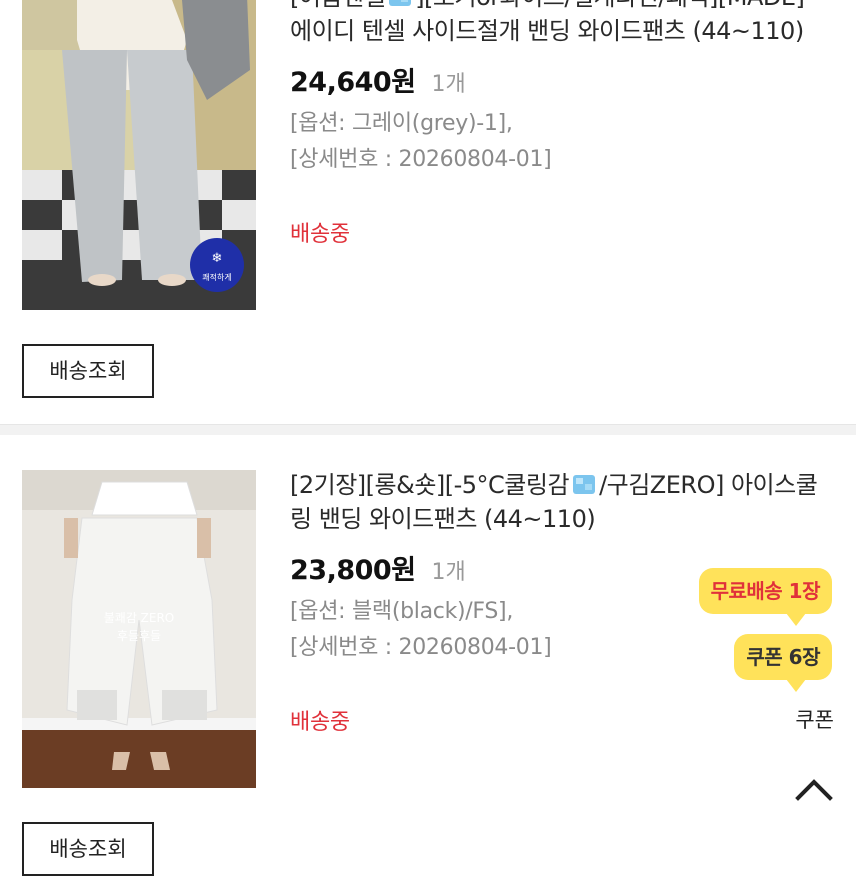 The image size is (856, 876). I want to click on detail-number: [상세번호 : 20260804-01], so click(421, 159).